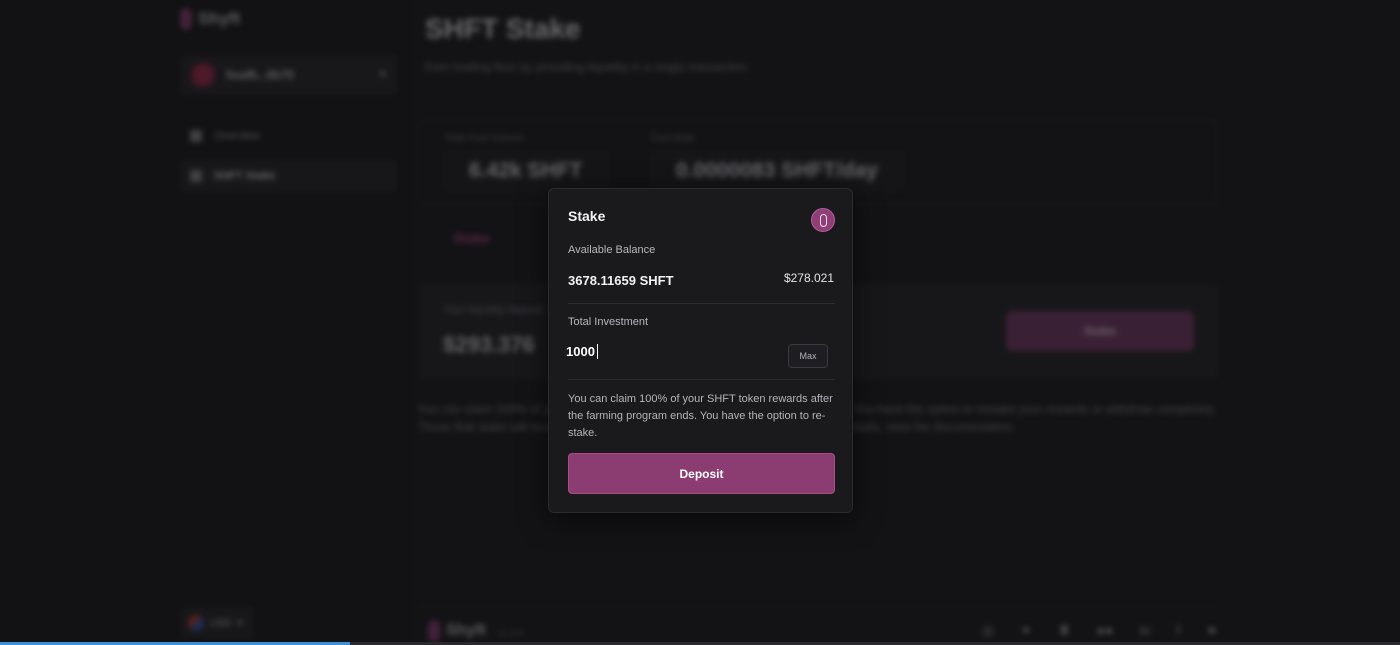  What do you see at coordinates (612, 250) in the screenshot?
I see `available-balance-label: Available Balance` at bounding box center [612, 250].